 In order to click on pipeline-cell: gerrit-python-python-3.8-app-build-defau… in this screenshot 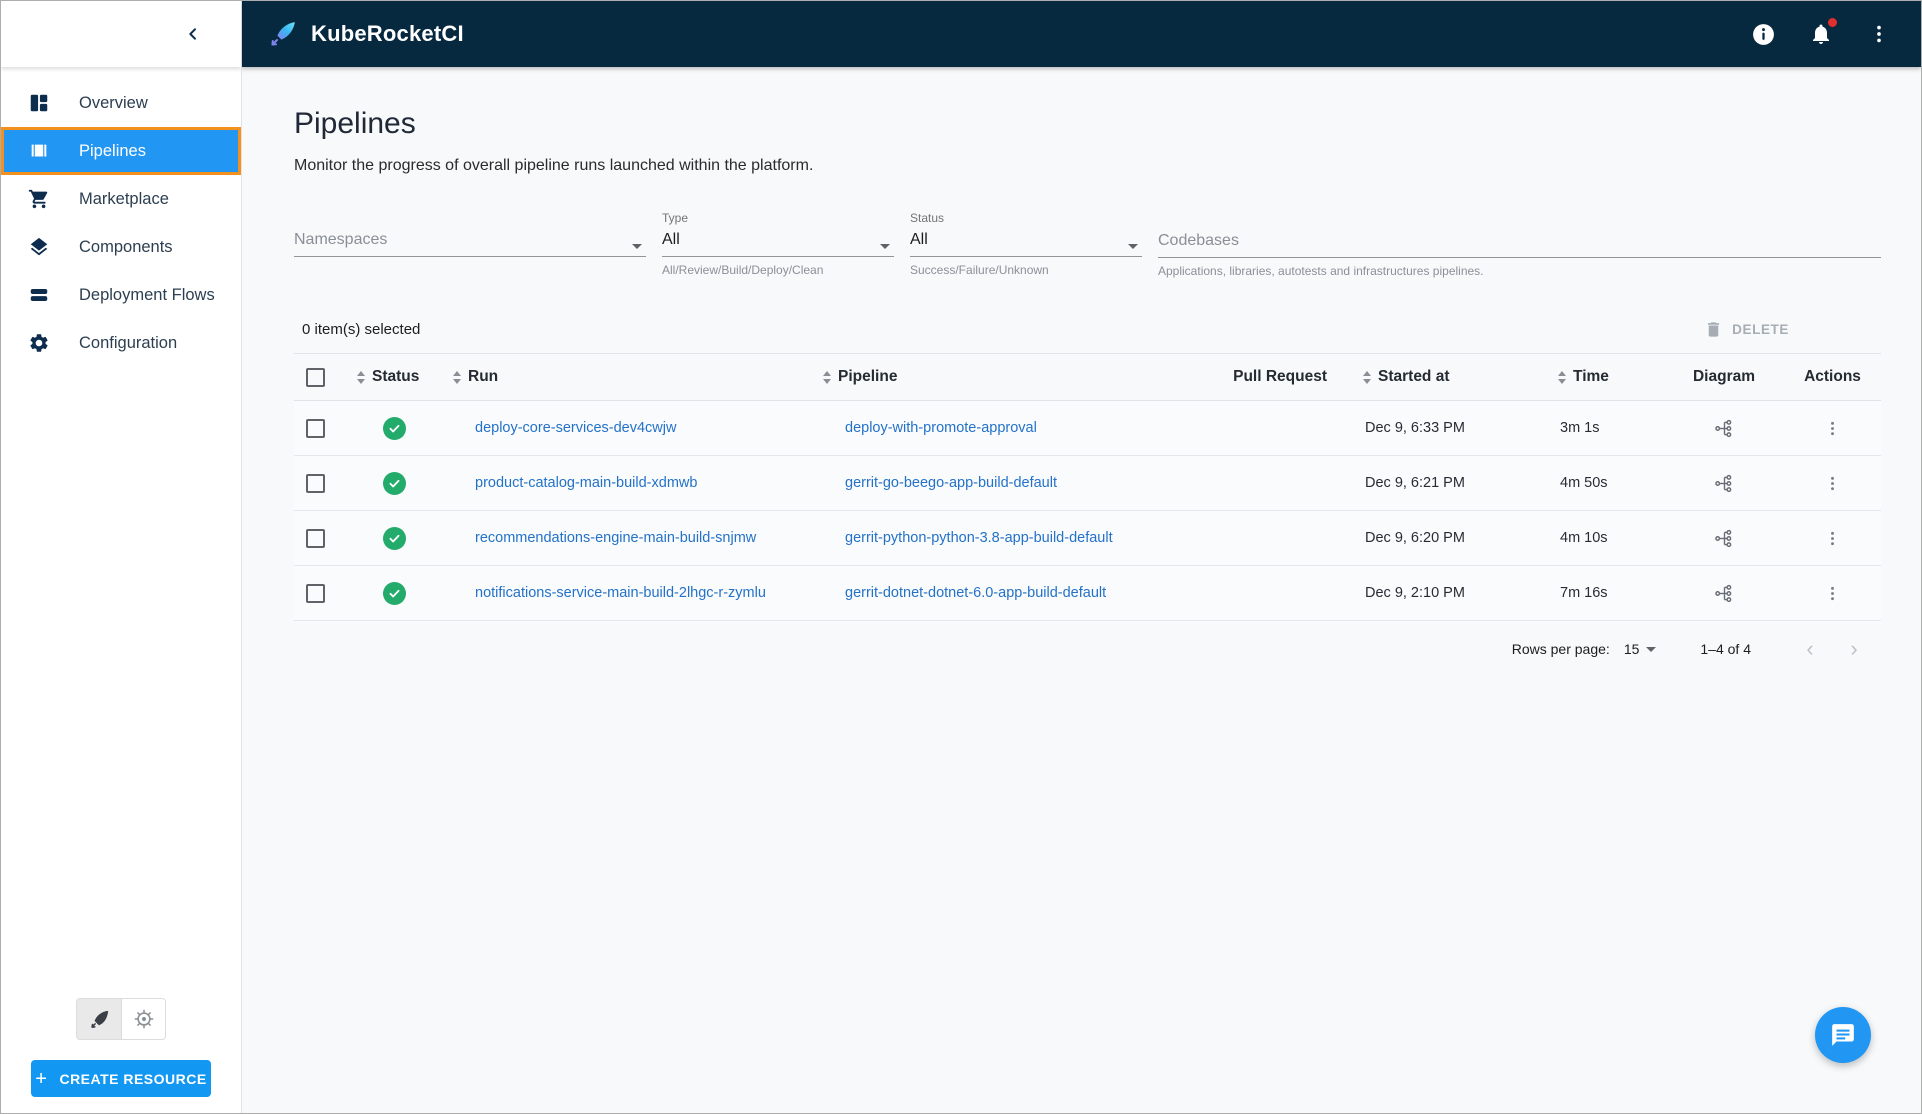, I will do `click(989, 538)`.